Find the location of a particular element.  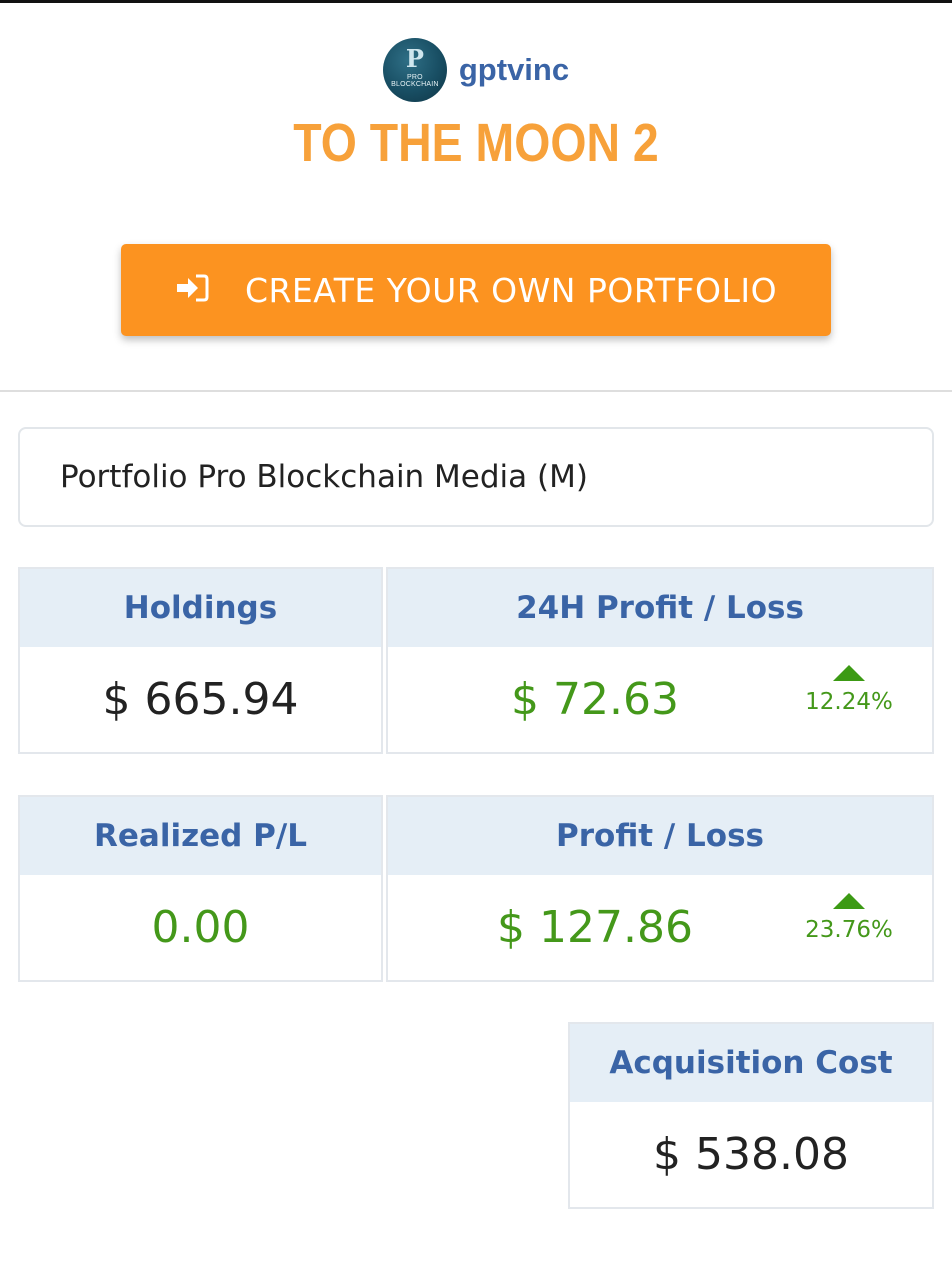

top-edge-line is located at coordinates (476, 1).